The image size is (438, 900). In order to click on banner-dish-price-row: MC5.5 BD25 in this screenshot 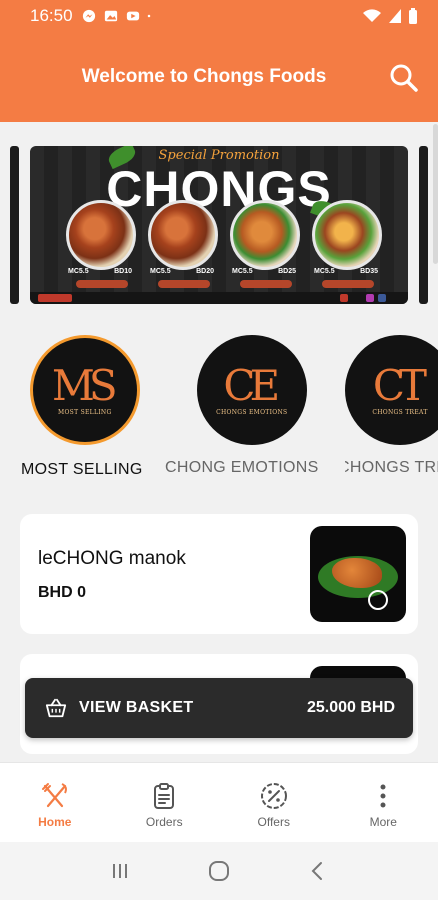, I will do `click(264, 271)`.